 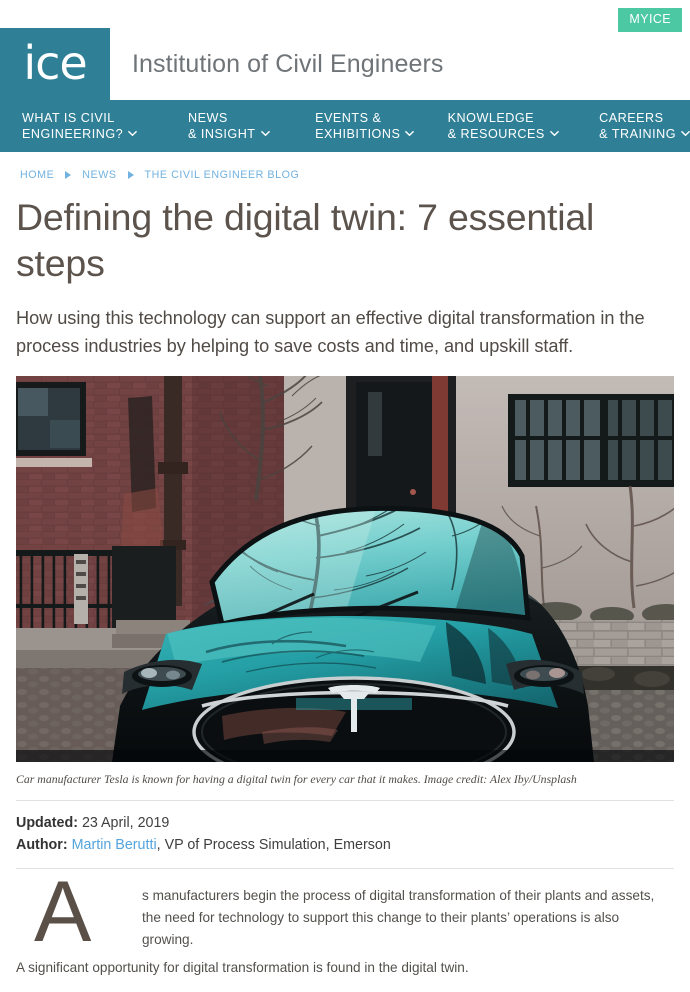 I want to click on site-header: MYICE ice Institution of Civil Engineers, so click(x=345, y=50).